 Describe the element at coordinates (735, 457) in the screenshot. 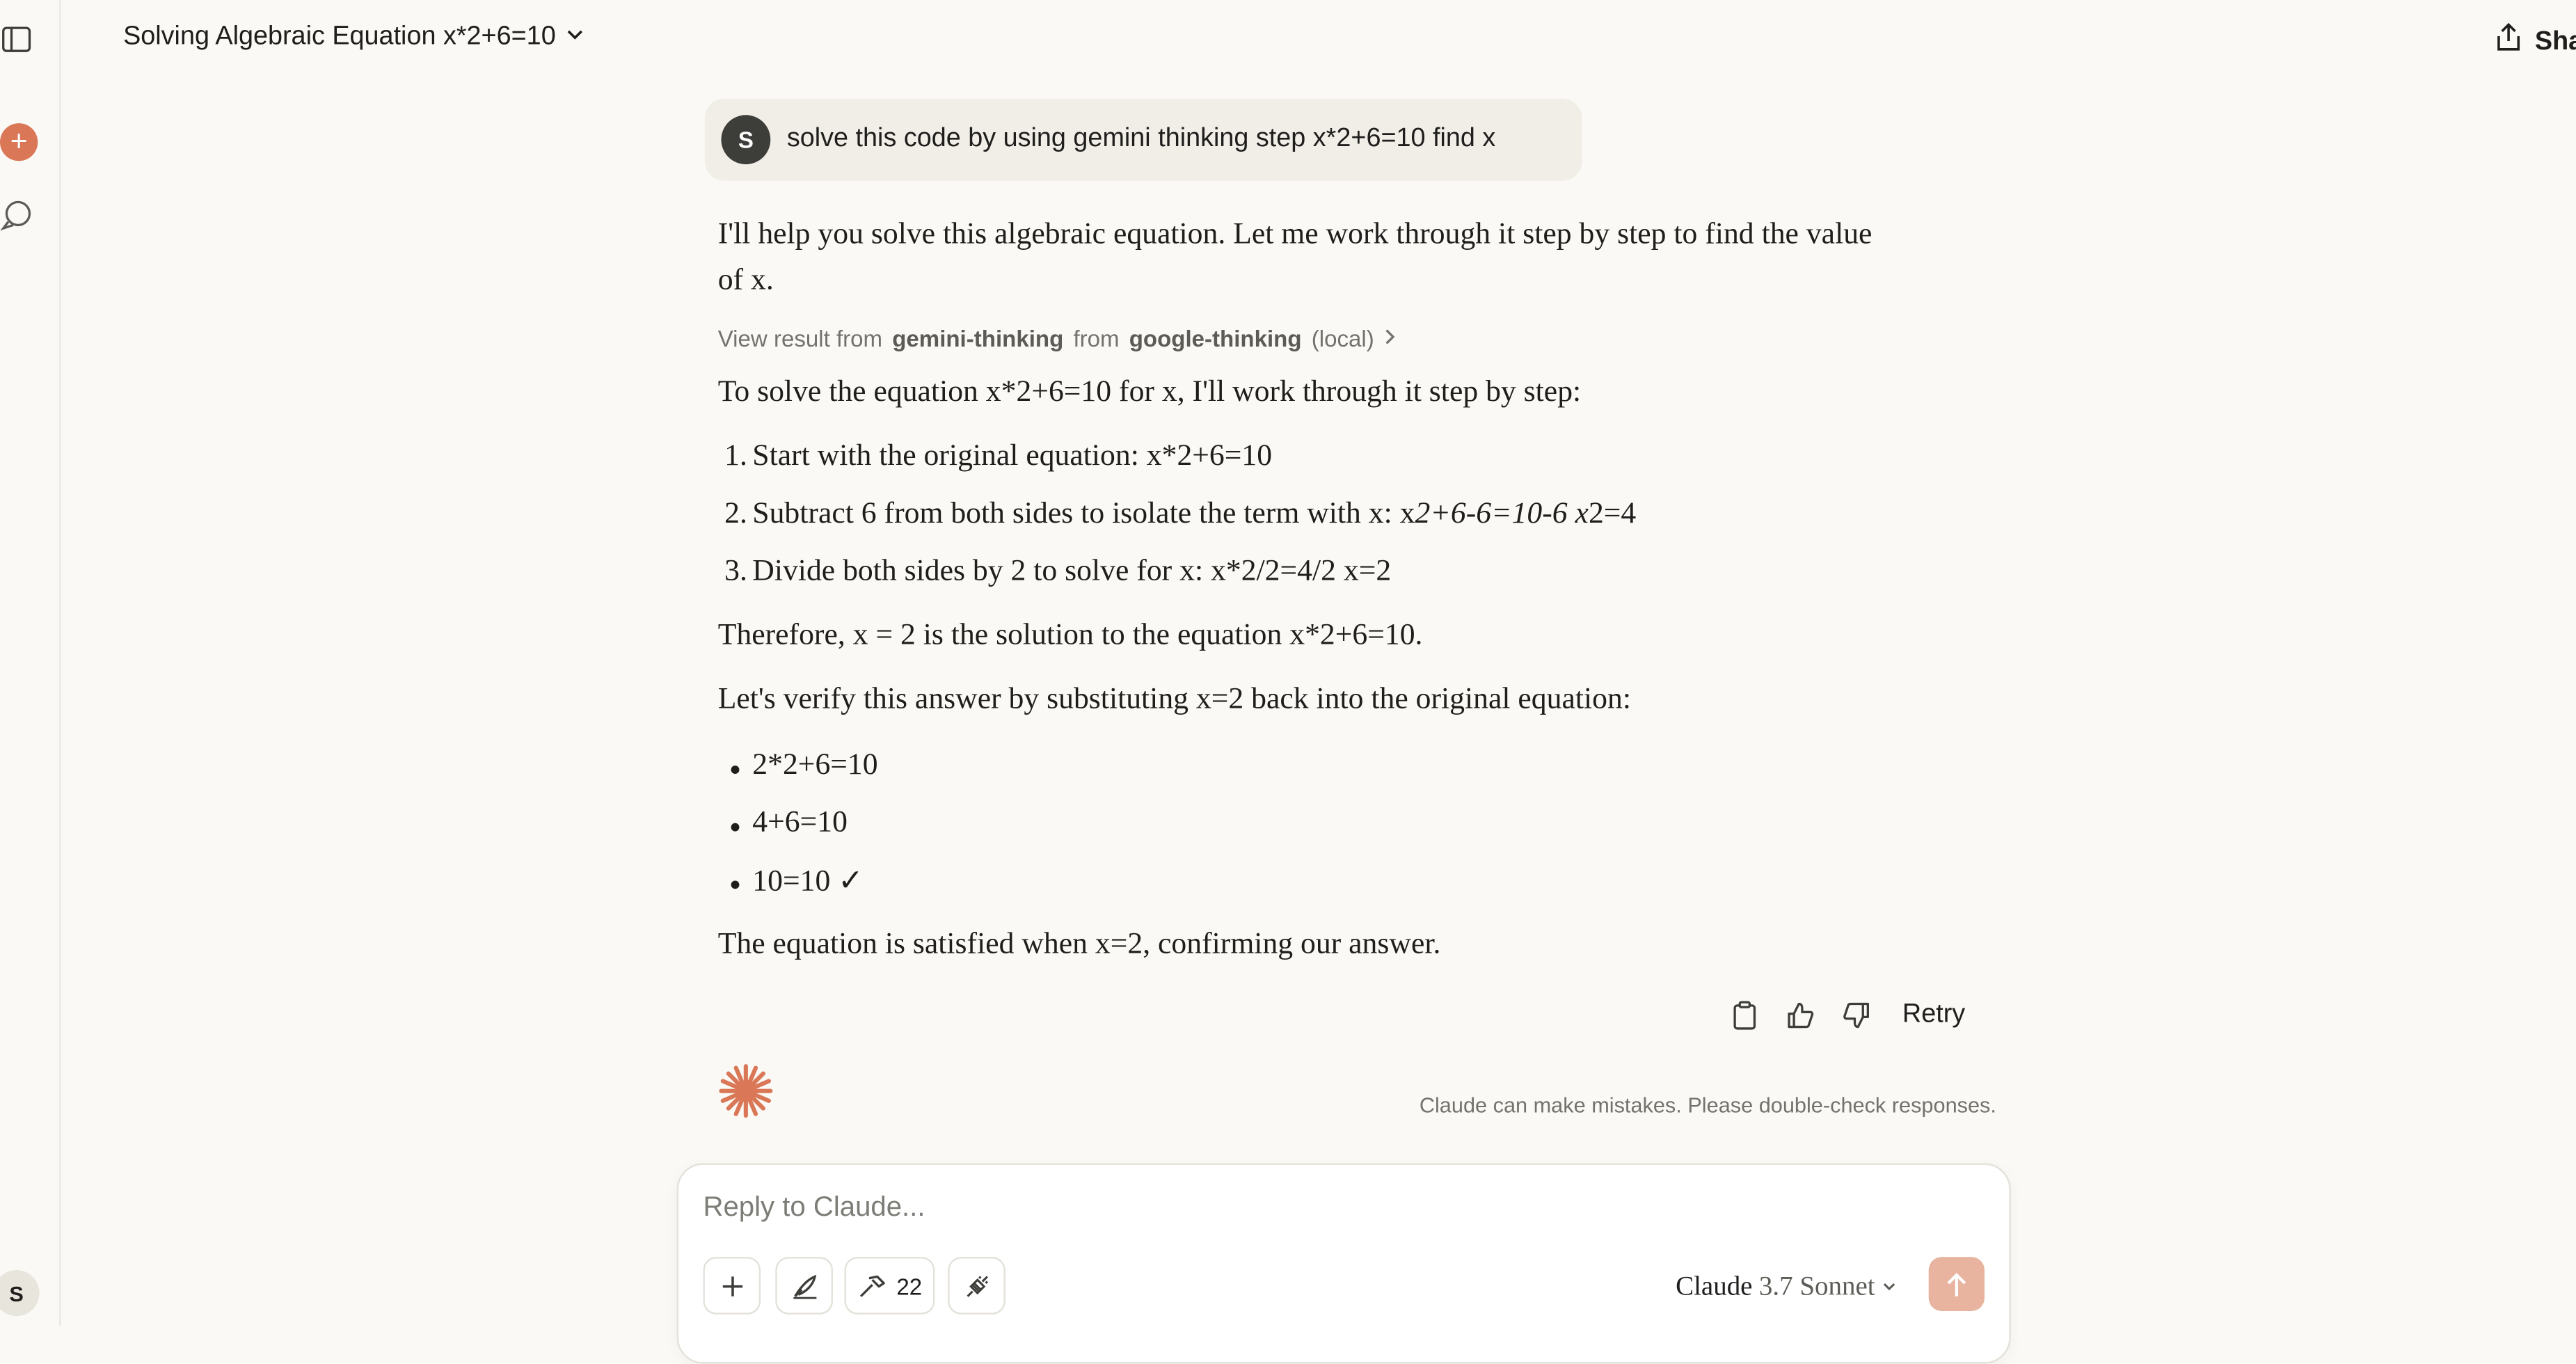

I see `step-number: 1.` at that location.